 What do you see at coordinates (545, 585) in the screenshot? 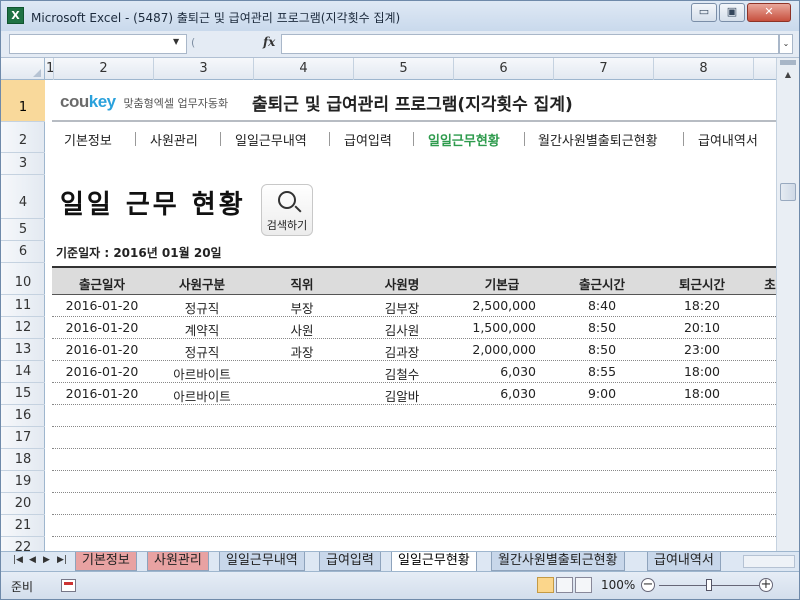
I see `normal-view-icon` at bounding box center [545, 585].